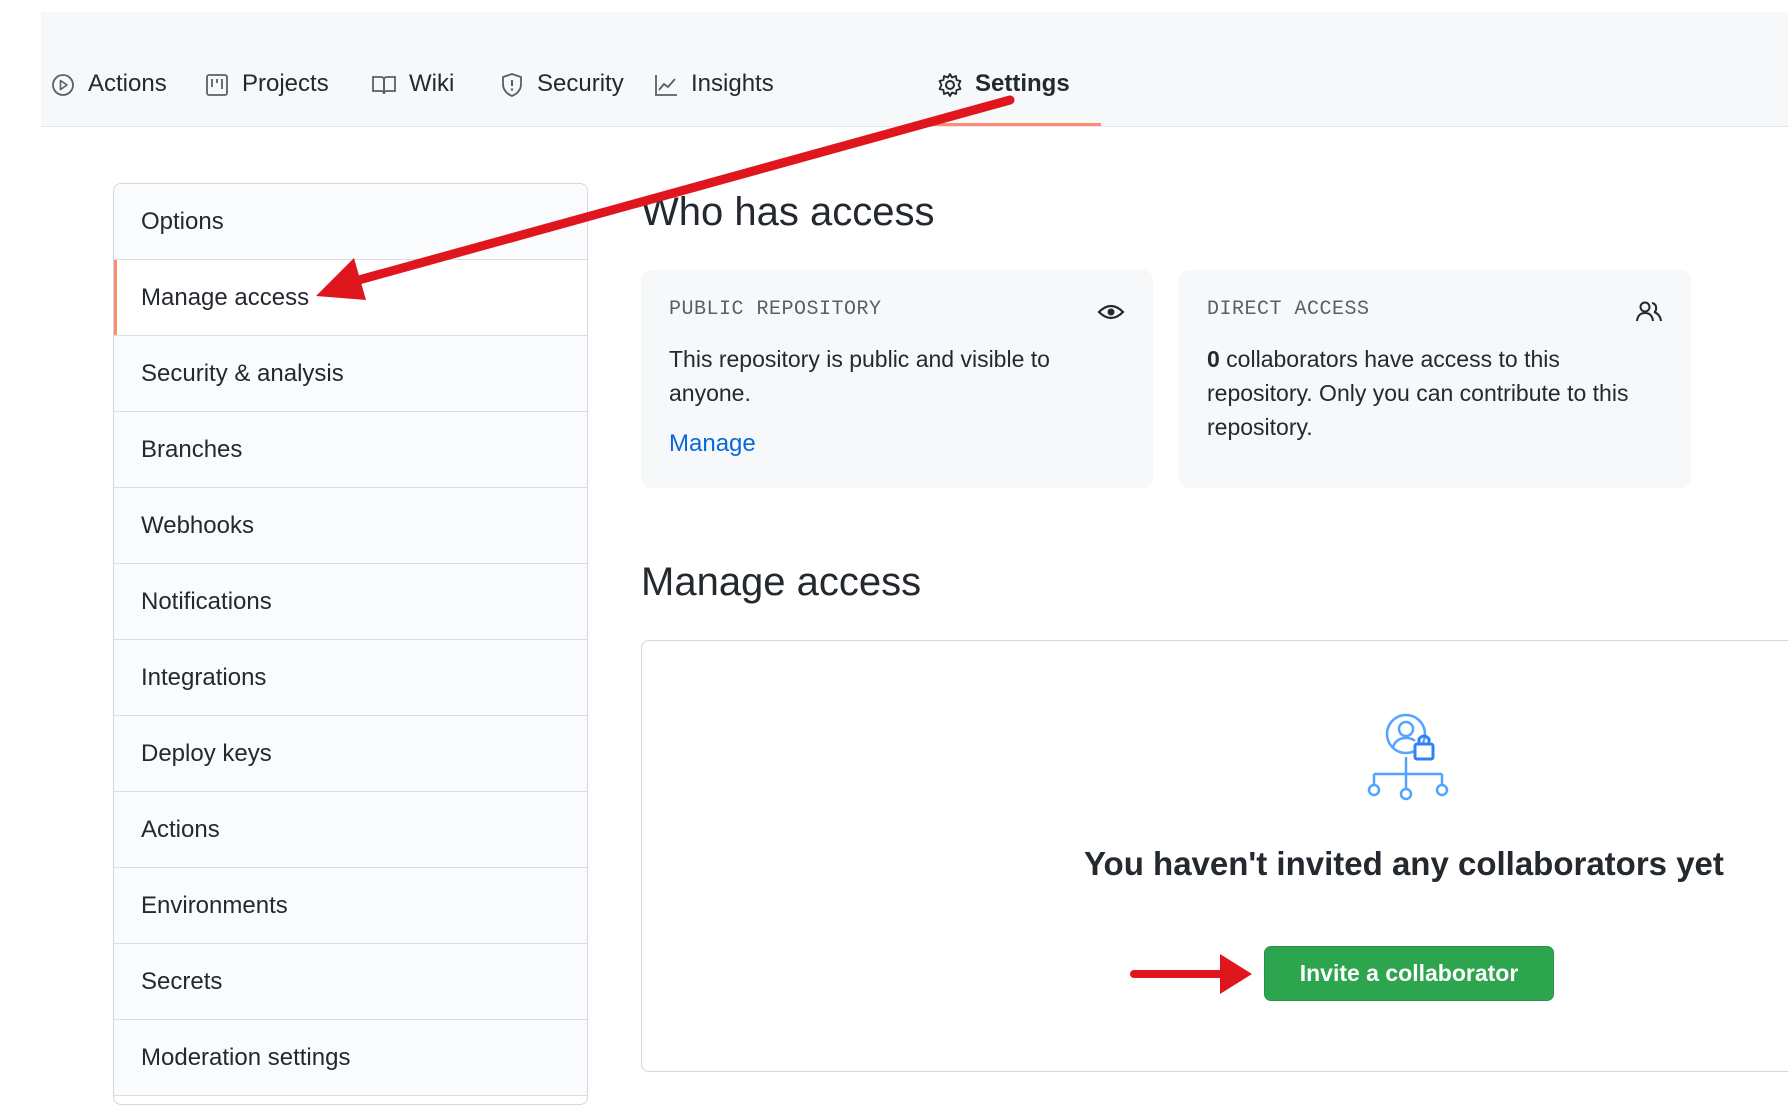 The height and width of the screenshot is (1105, 1788). Describe the element at coordinates (127, 83) in the screenshot. I see `tab-label: Actions` at that location.